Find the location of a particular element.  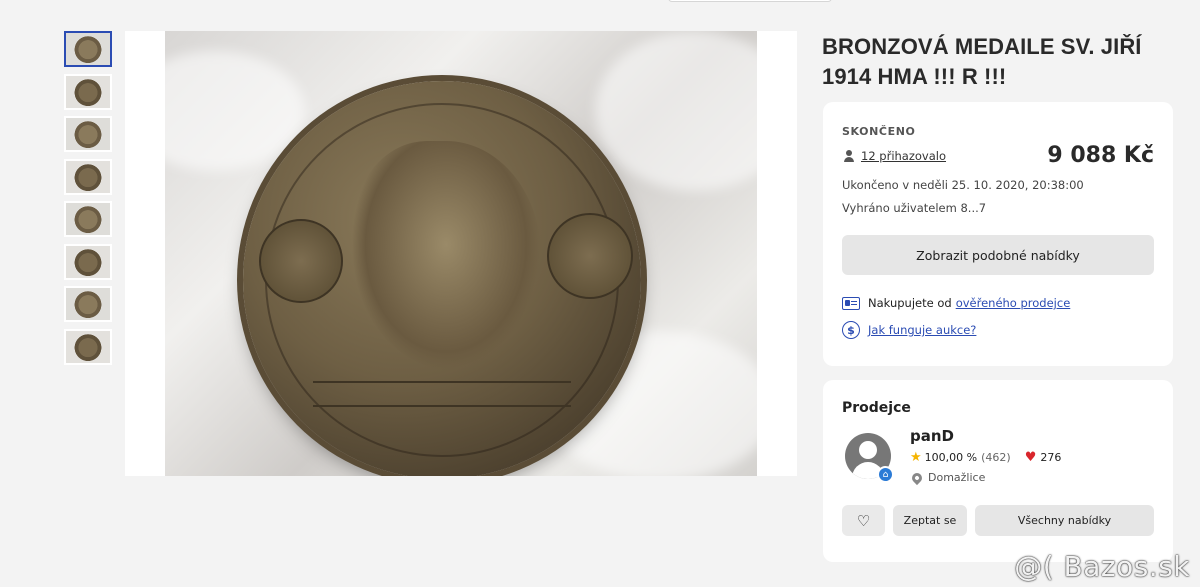

seller-name: panD is located at coordinates (932, 436).